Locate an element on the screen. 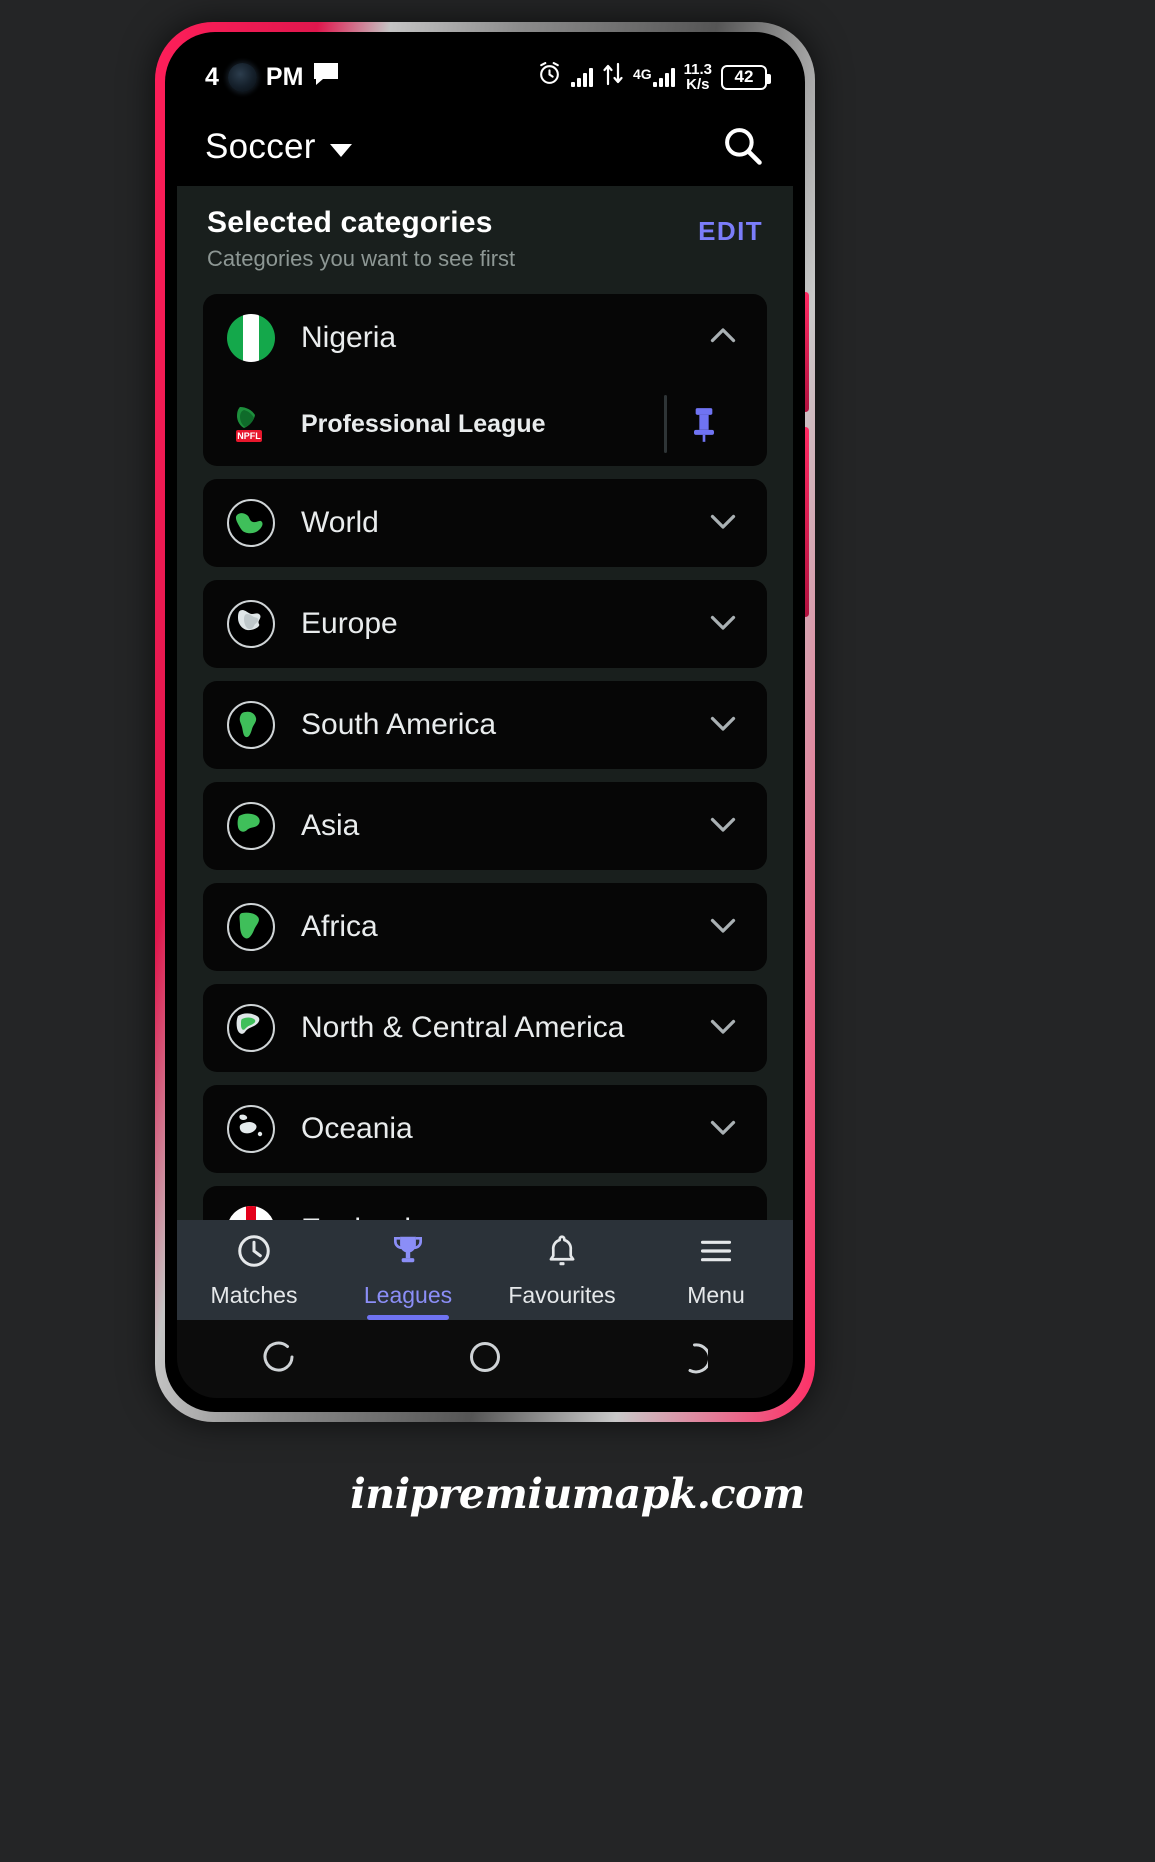  category-card-africa: Africa is located at coordinates (485, 927).